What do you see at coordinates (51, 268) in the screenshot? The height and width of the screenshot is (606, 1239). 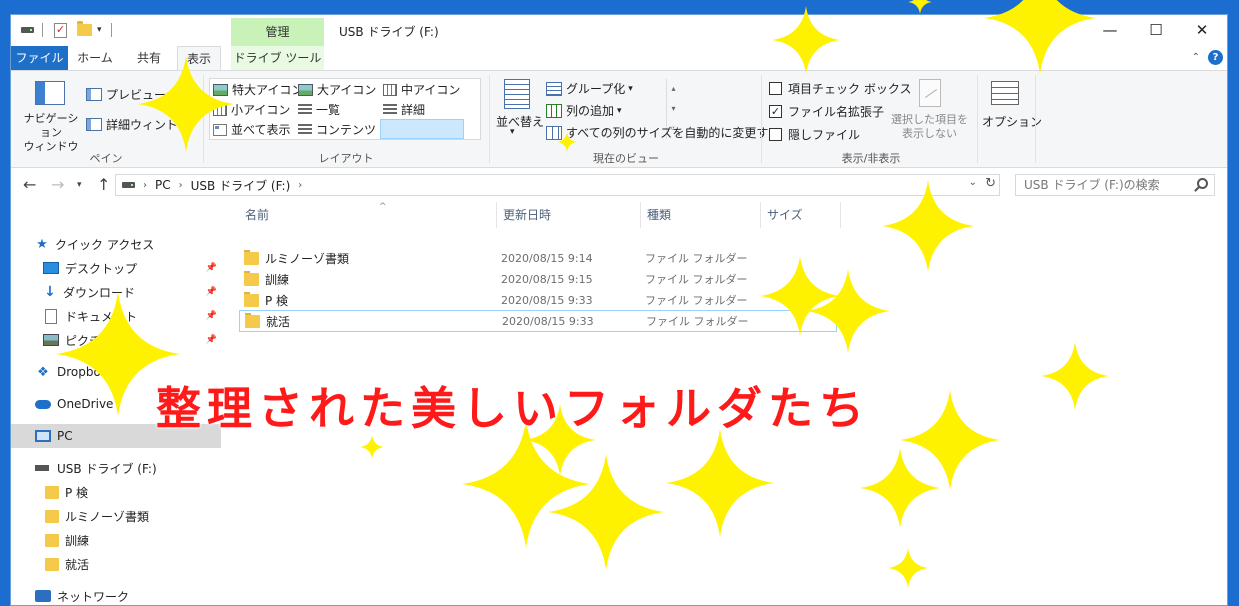 I see `desktop-icon` at bounding box center [51, 268].